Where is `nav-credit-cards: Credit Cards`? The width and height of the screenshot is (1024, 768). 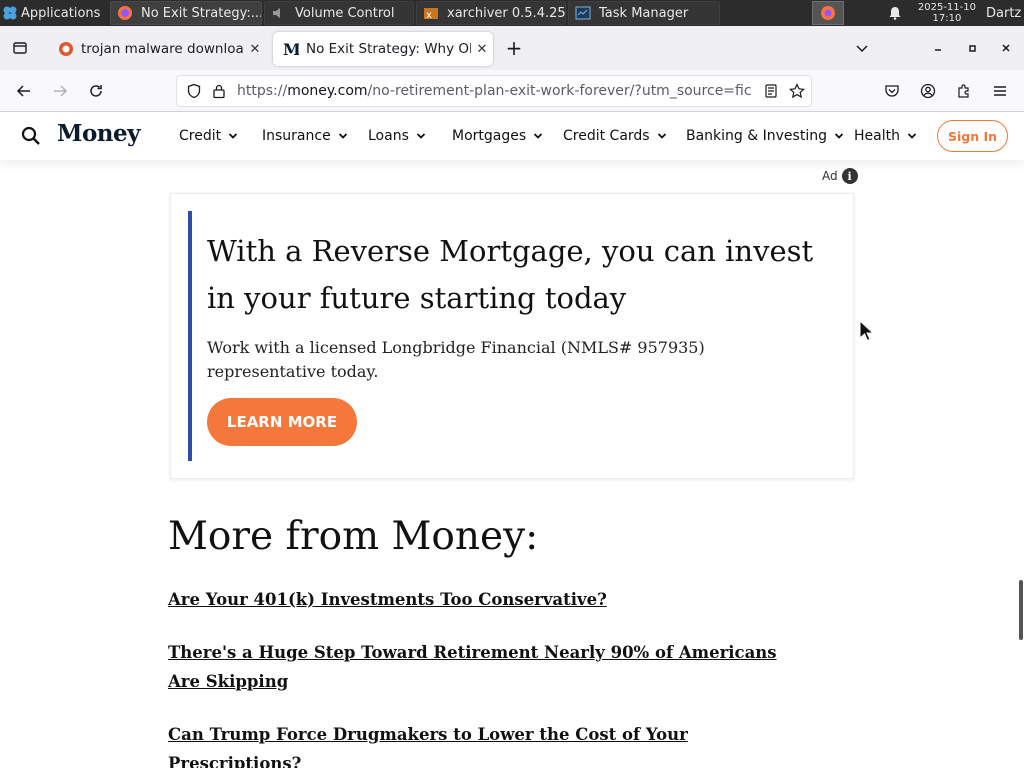 nav-credit-cards: Credit Cards is located at coordinates (615, 136).